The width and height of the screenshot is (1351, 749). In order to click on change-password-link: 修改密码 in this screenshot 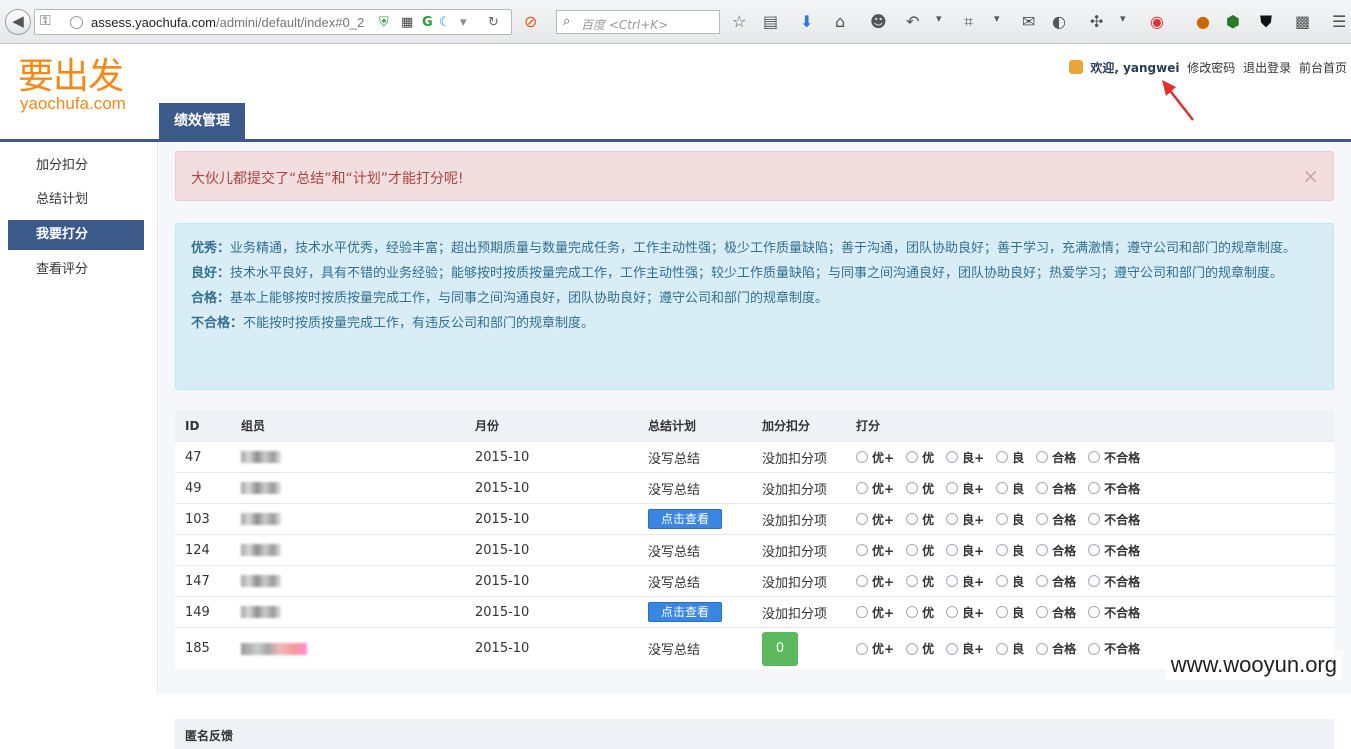, I will do `click(1211, 68)`.